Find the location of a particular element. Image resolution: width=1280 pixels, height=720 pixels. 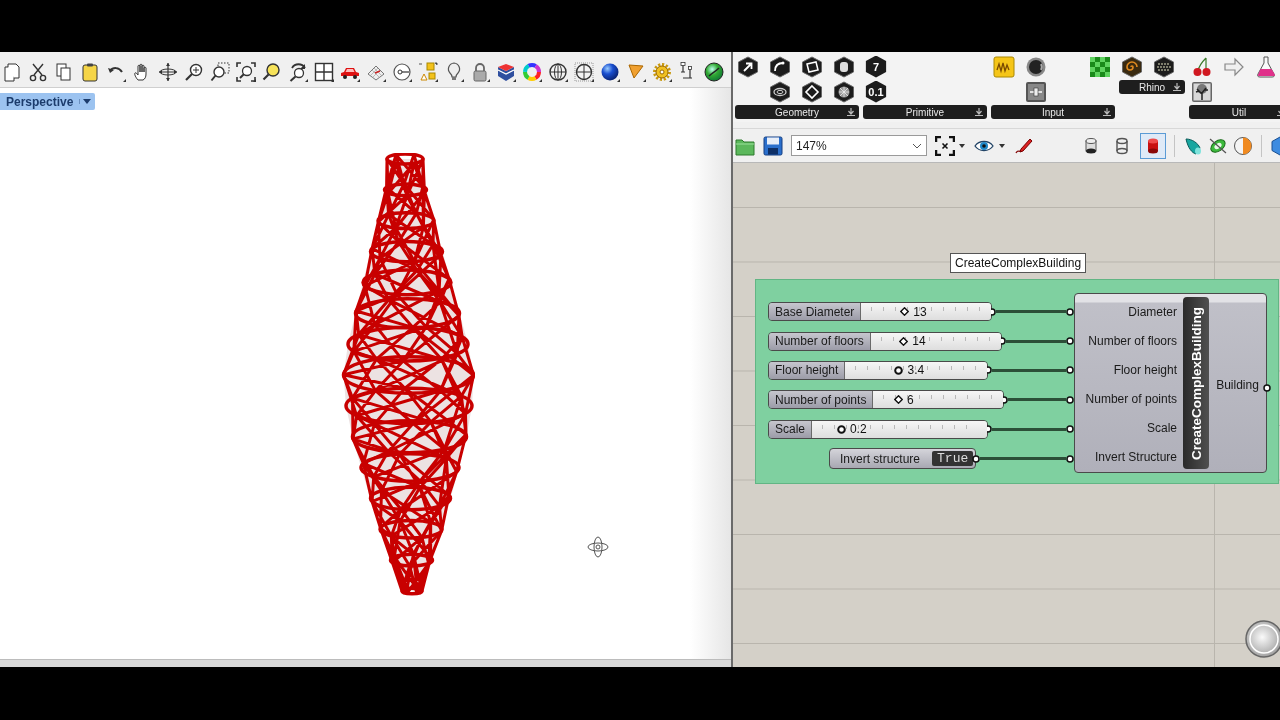

four-viewports-icon is located at coordinates (324, 71).